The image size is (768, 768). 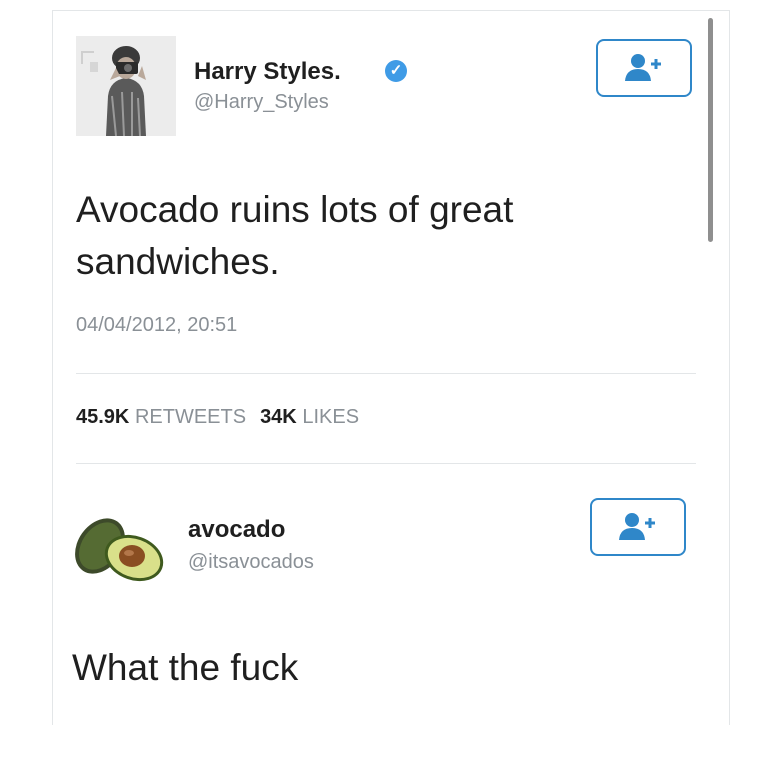 I want to click on likes-label: LIKES, so click(x=330, y=417).